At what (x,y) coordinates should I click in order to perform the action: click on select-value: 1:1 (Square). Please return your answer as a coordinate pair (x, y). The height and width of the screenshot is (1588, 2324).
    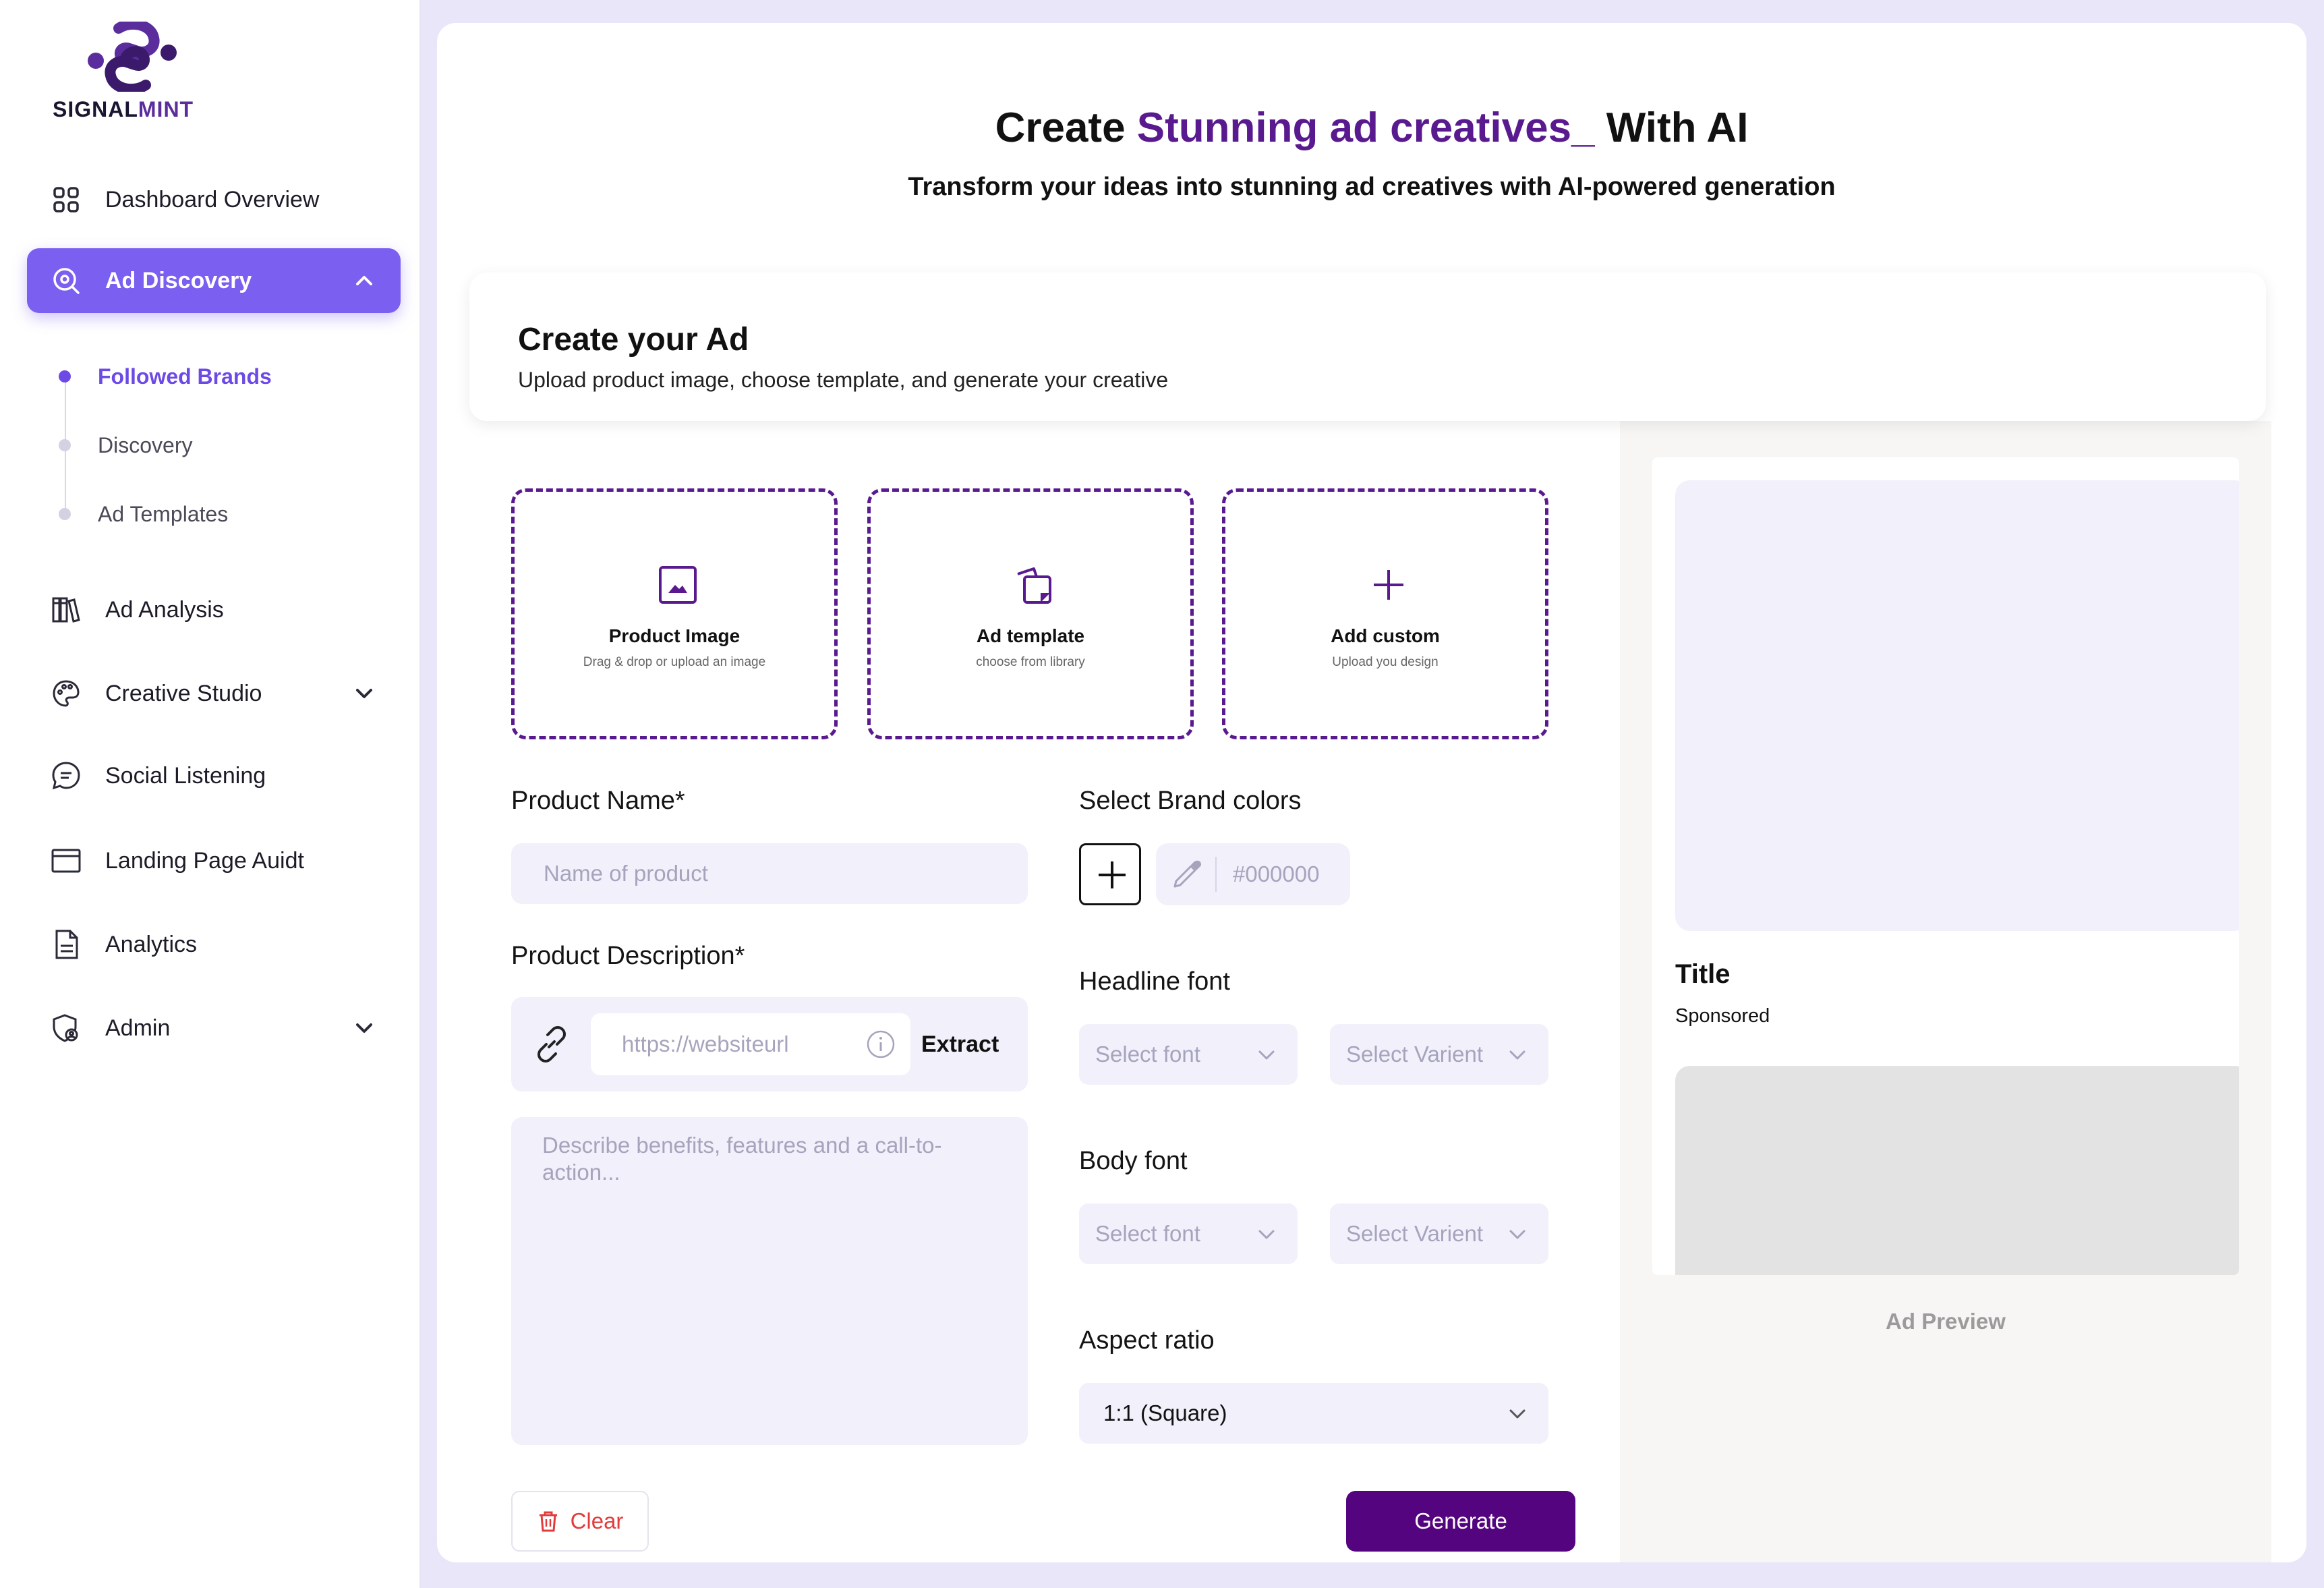
    Looking at the image, I should click on (1165, 1412).